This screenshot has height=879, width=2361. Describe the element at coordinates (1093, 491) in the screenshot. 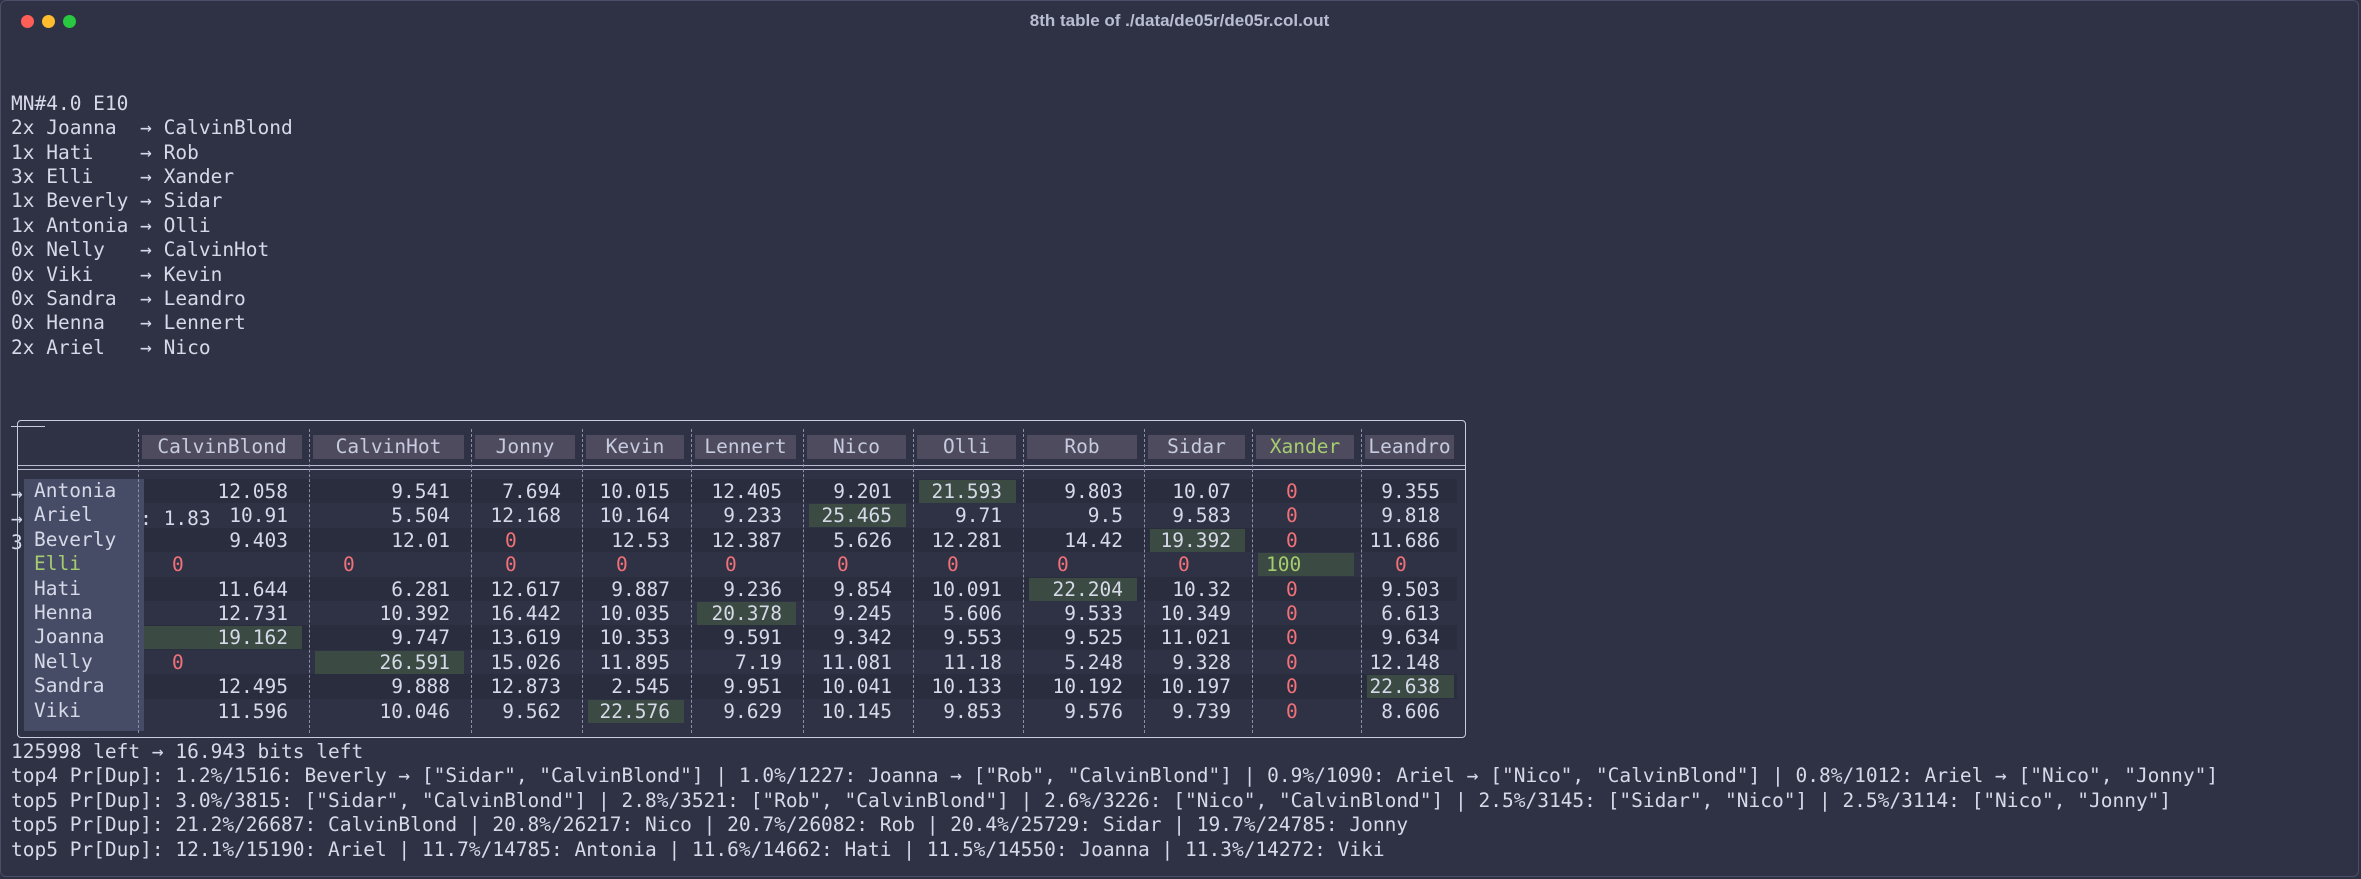

I see `table-cell: 9.803` at that location.